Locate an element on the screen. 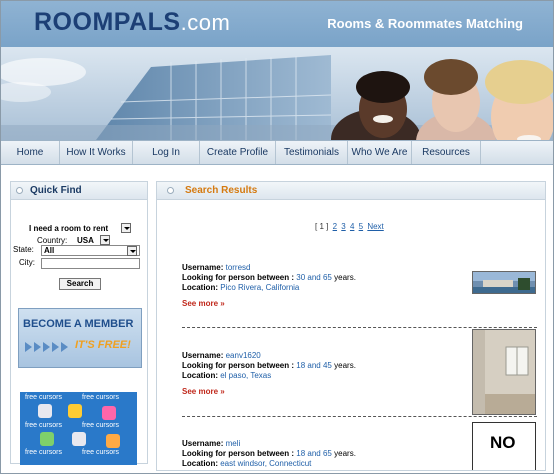 The height and width of the screenshot is (474, 554). search-button: Search is located at coordinates (80, 284).